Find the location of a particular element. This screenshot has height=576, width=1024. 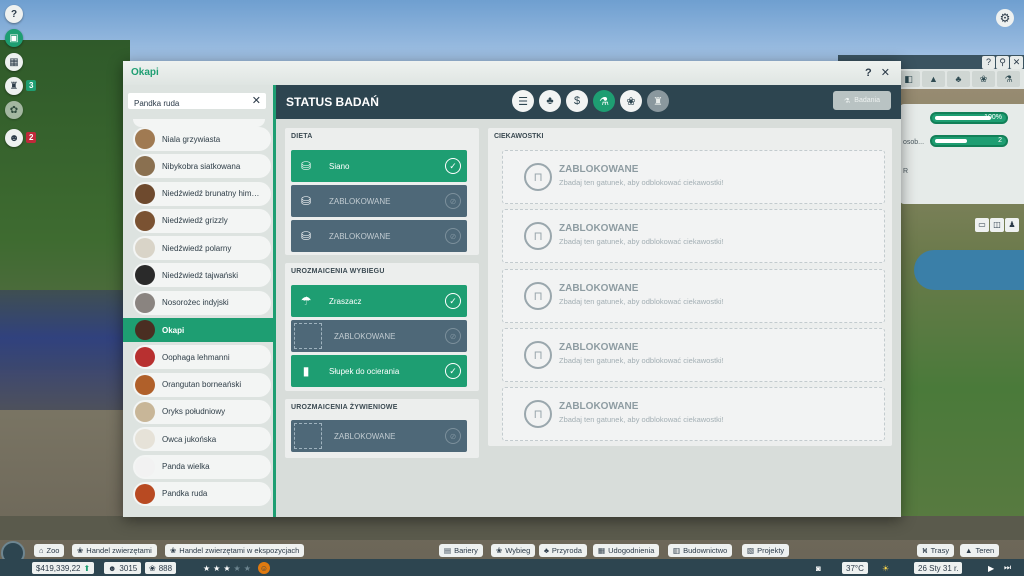

lock-icon: ⊘ is located at coordinates (453, 236).